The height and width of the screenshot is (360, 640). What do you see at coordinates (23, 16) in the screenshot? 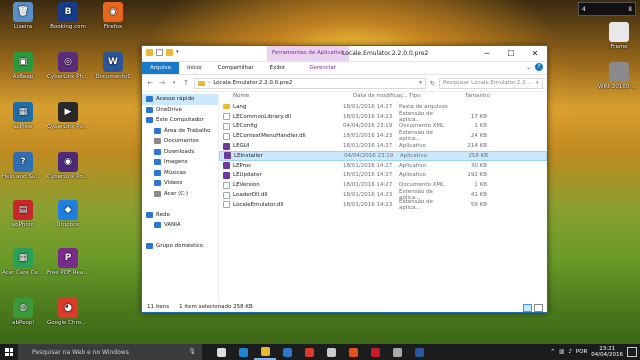
I see `desktop-icon: 🗑 Lixeira` at bounding box center [23, 16].